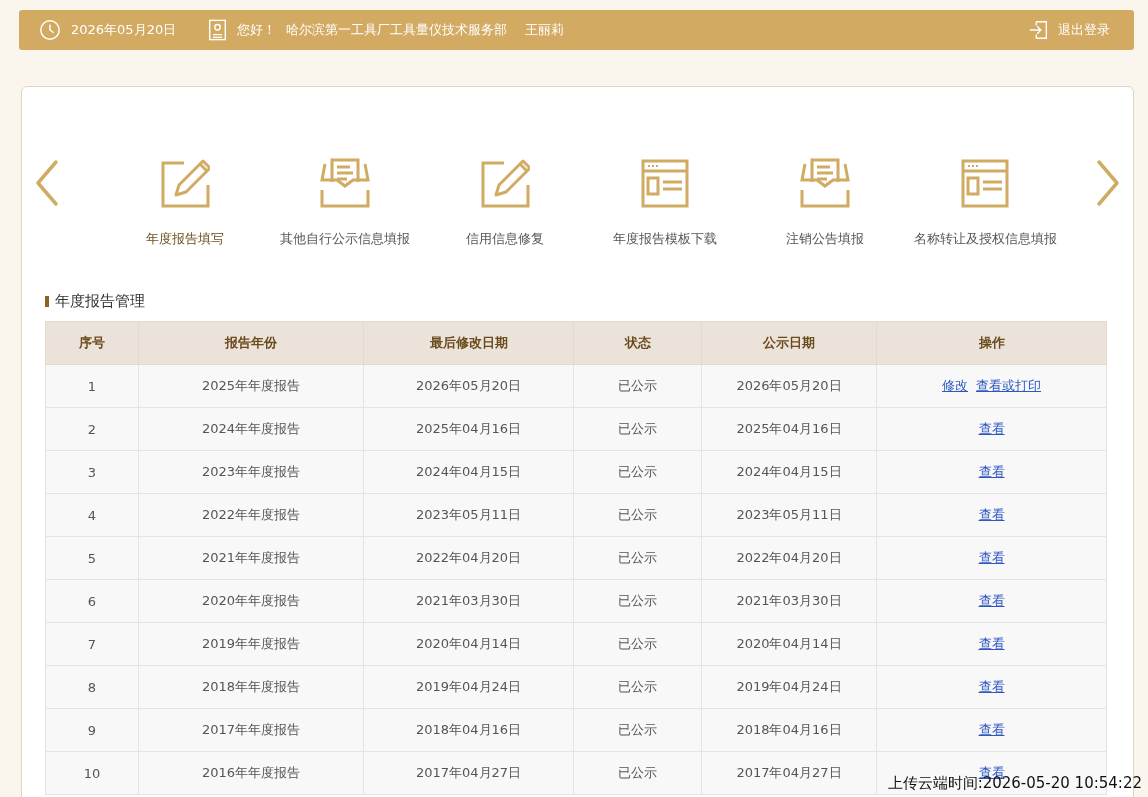 The width and height of the screenshot is (1148, 797). What do you see at coordinates (92, 601) in the screenshot?
I see `table-cell: 6` at bounding box center [92, 601].